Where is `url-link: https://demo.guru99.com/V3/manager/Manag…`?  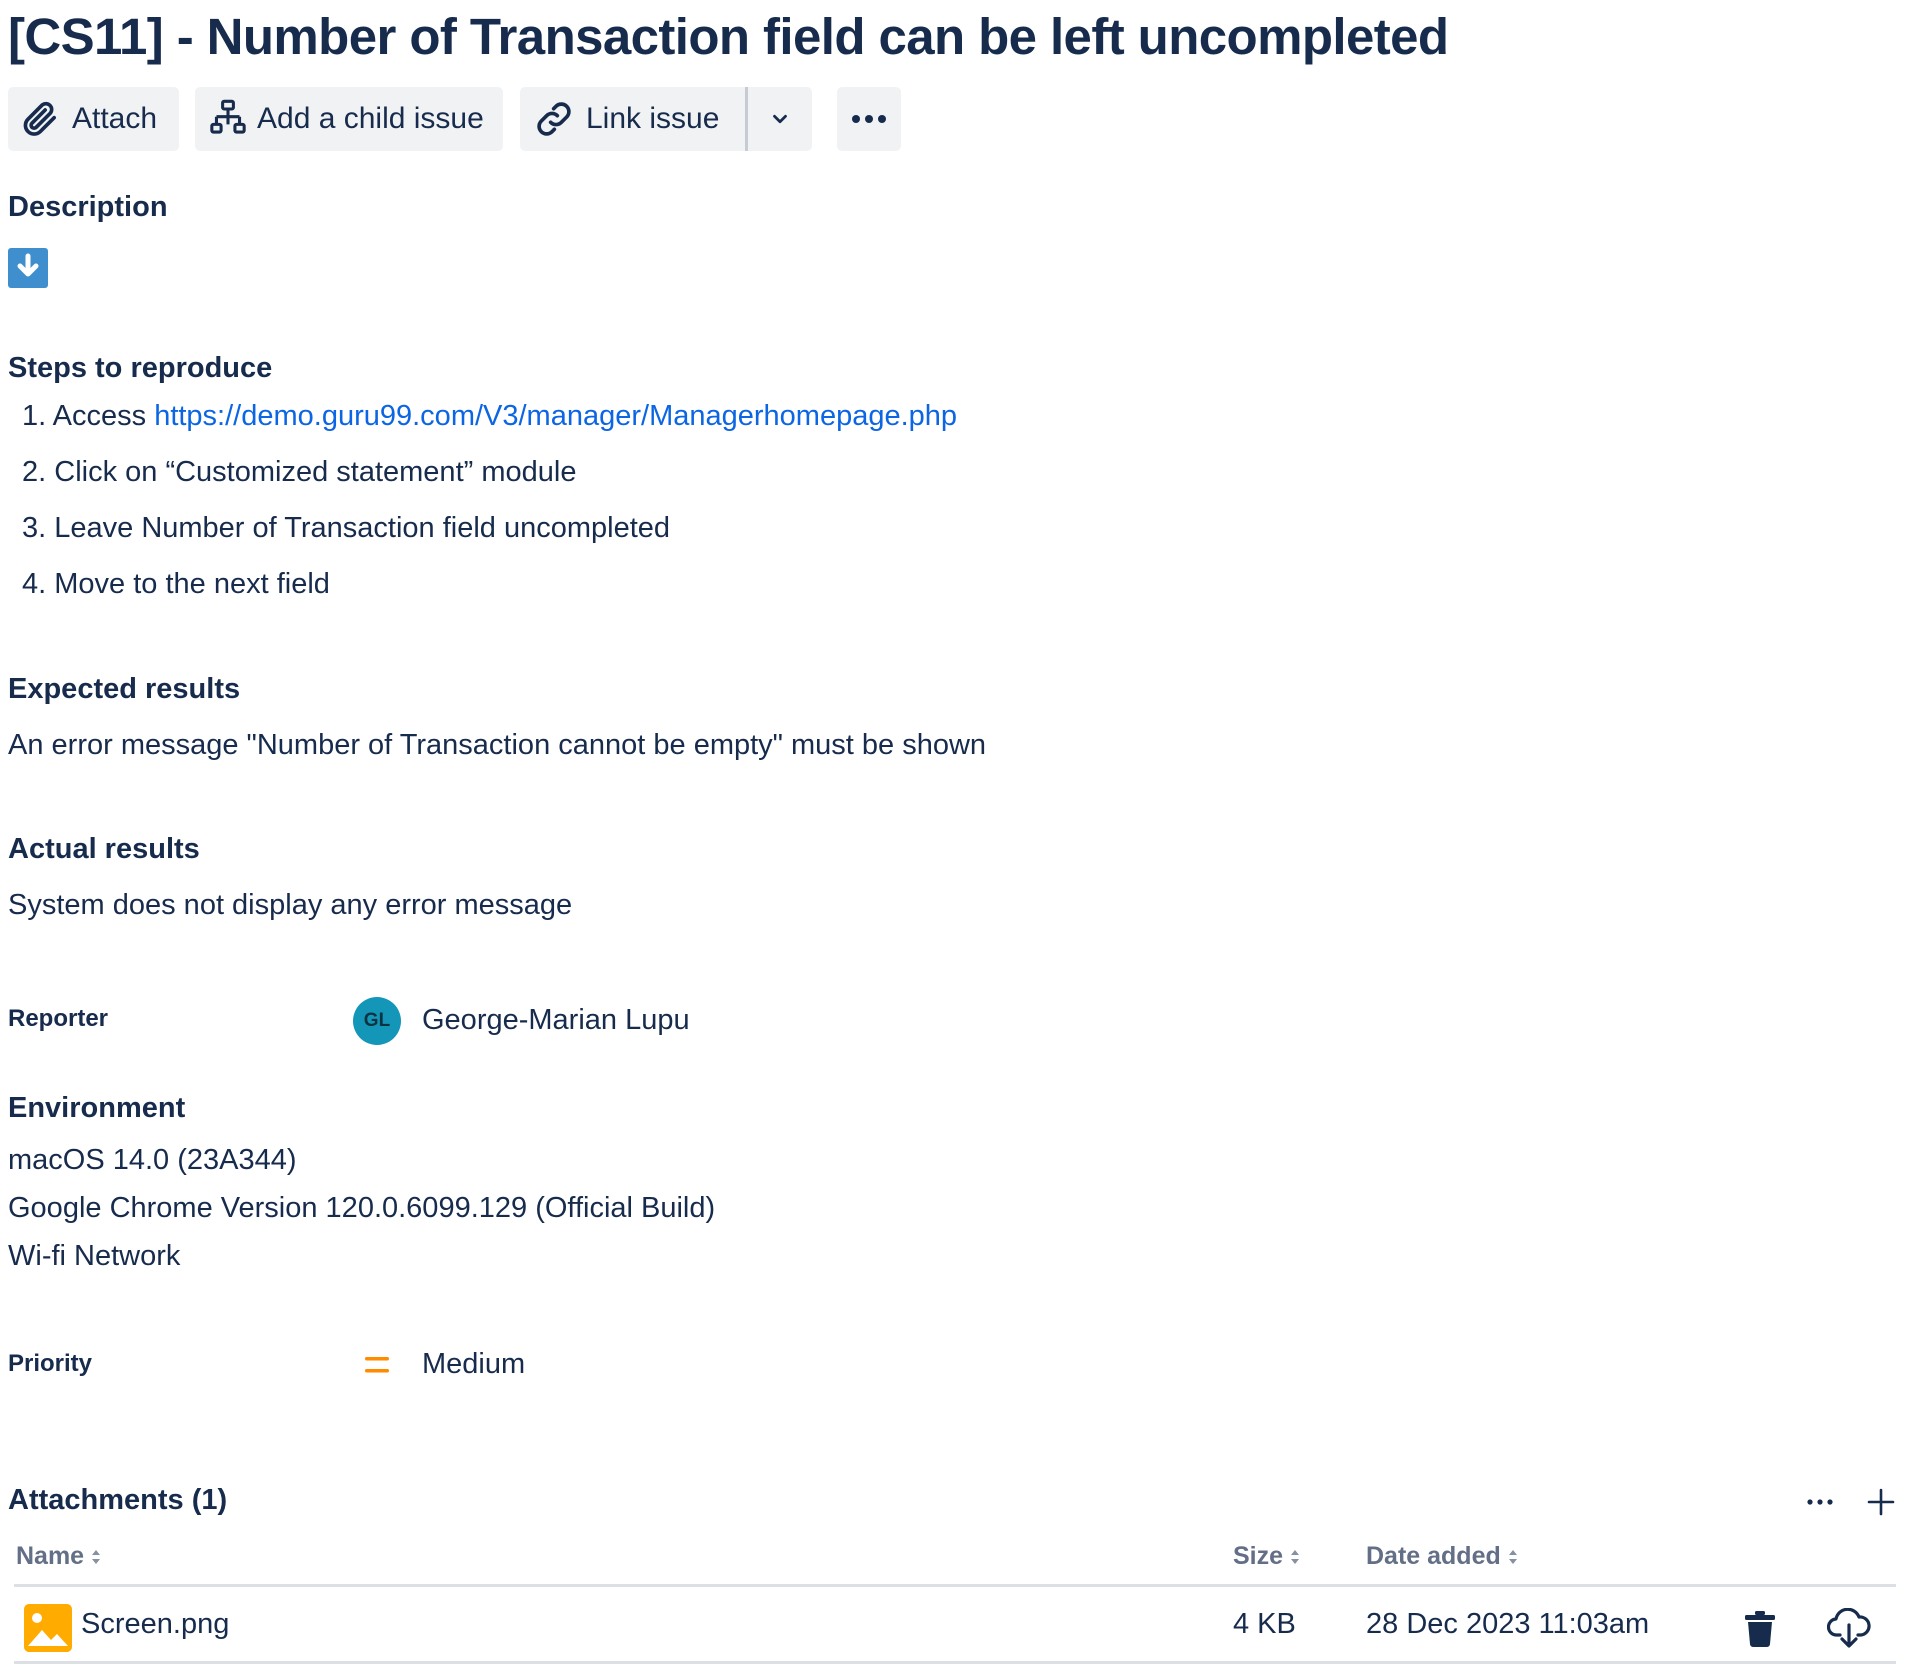 url-link: https://demo.guru99.com/V3/manager/Manag… is located at coordinates (555, 416).